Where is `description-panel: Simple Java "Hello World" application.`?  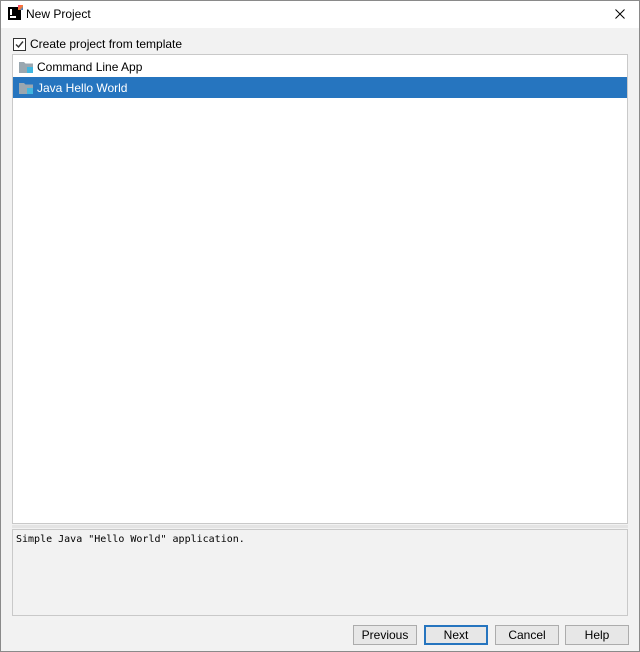
description-panel: Simple Java "Hello World" application. is located at coordinates (320, 572).